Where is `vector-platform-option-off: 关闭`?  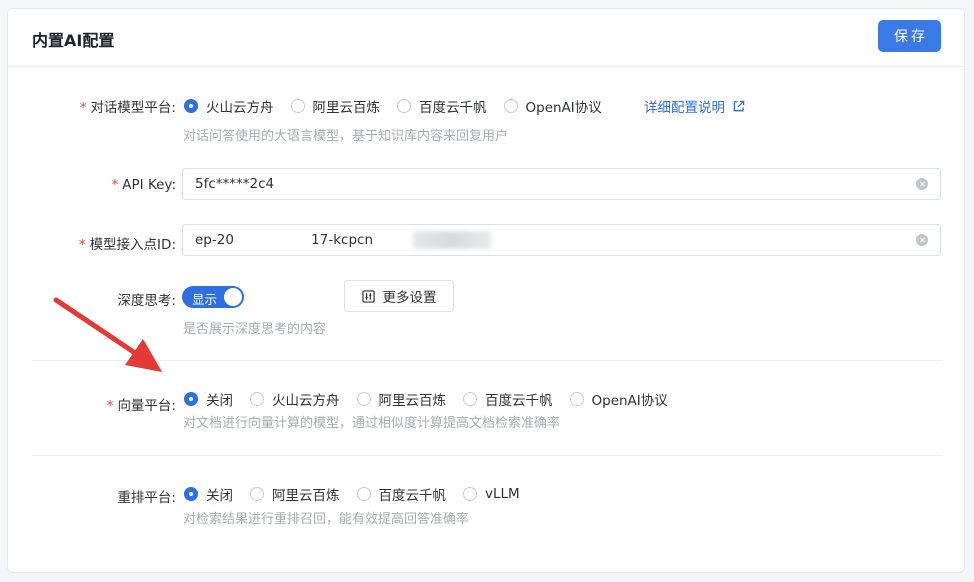
vector-platform-option-off: 关闭 is located at coordinates (208, 399).